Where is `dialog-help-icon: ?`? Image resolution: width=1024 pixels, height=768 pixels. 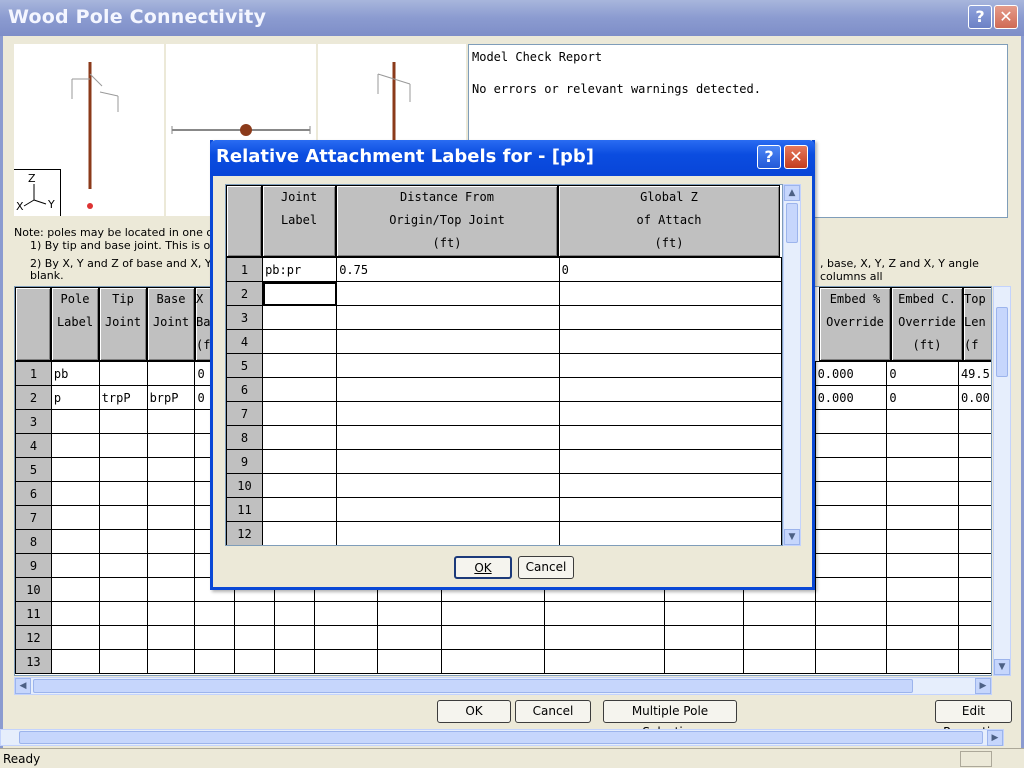
dialog-help-icon: ? is located at coordinates (769, 157).